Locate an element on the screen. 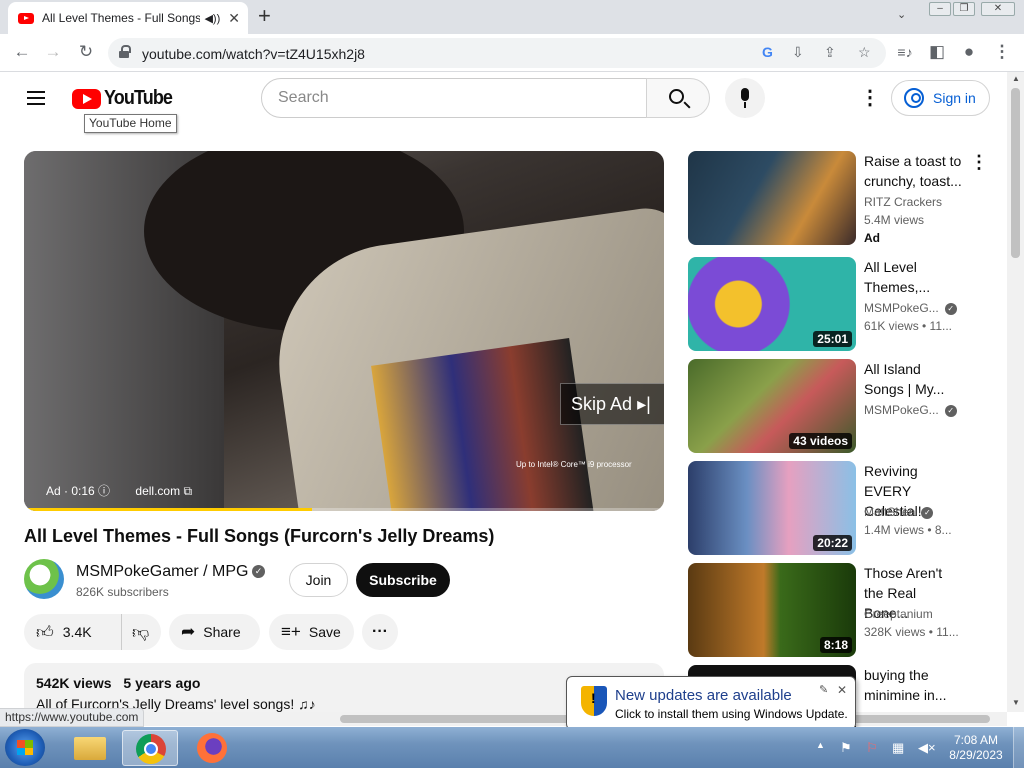 The image size is (1024, 768). start-button is located at coordinates (25, 747).